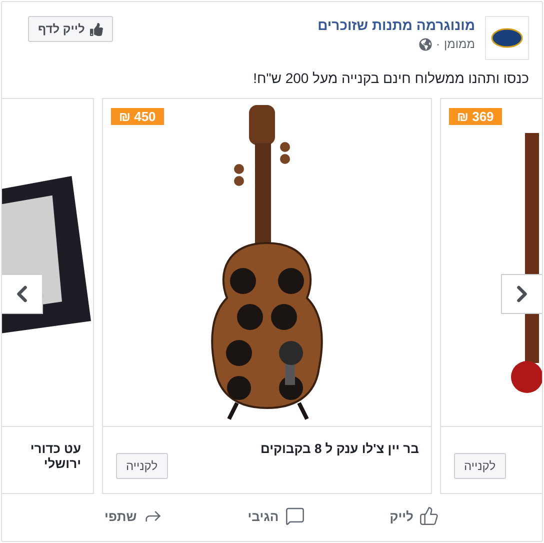 The height and width of the screenshot is (543, 544). Describe the element at coordinates (48, 296) in the screenshot. I see `product-card: עט כדורי ירושלי` at that location.